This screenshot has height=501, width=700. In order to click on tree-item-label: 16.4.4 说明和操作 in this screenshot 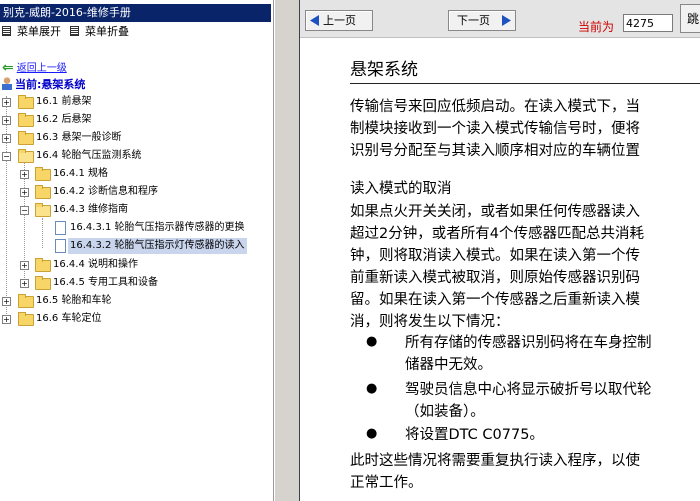, I will do `click(95, 264)`.